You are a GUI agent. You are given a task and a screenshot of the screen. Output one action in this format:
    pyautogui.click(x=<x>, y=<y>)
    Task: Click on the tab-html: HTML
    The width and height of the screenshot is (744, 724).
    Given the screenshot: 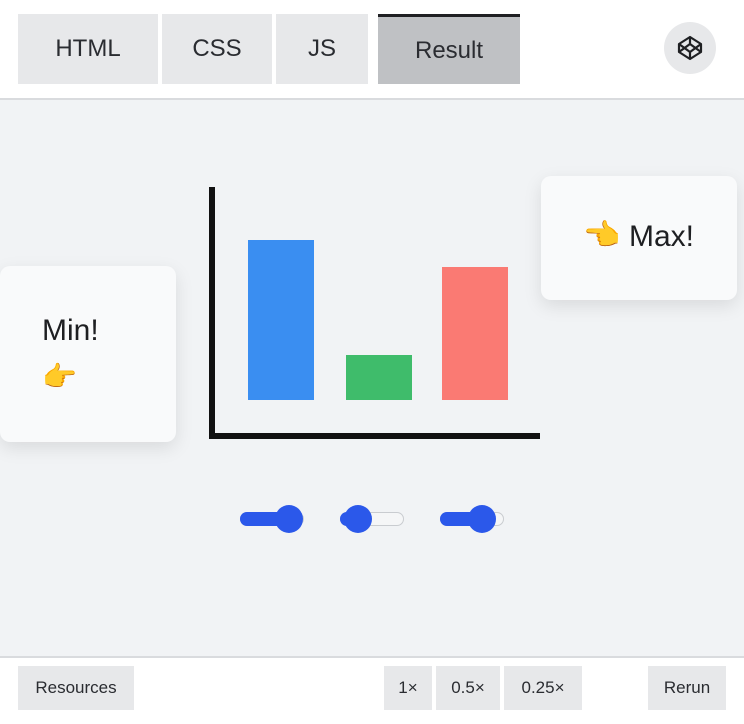 What is the action you would take?
    pyautogui.click(x=88, y=49)
    